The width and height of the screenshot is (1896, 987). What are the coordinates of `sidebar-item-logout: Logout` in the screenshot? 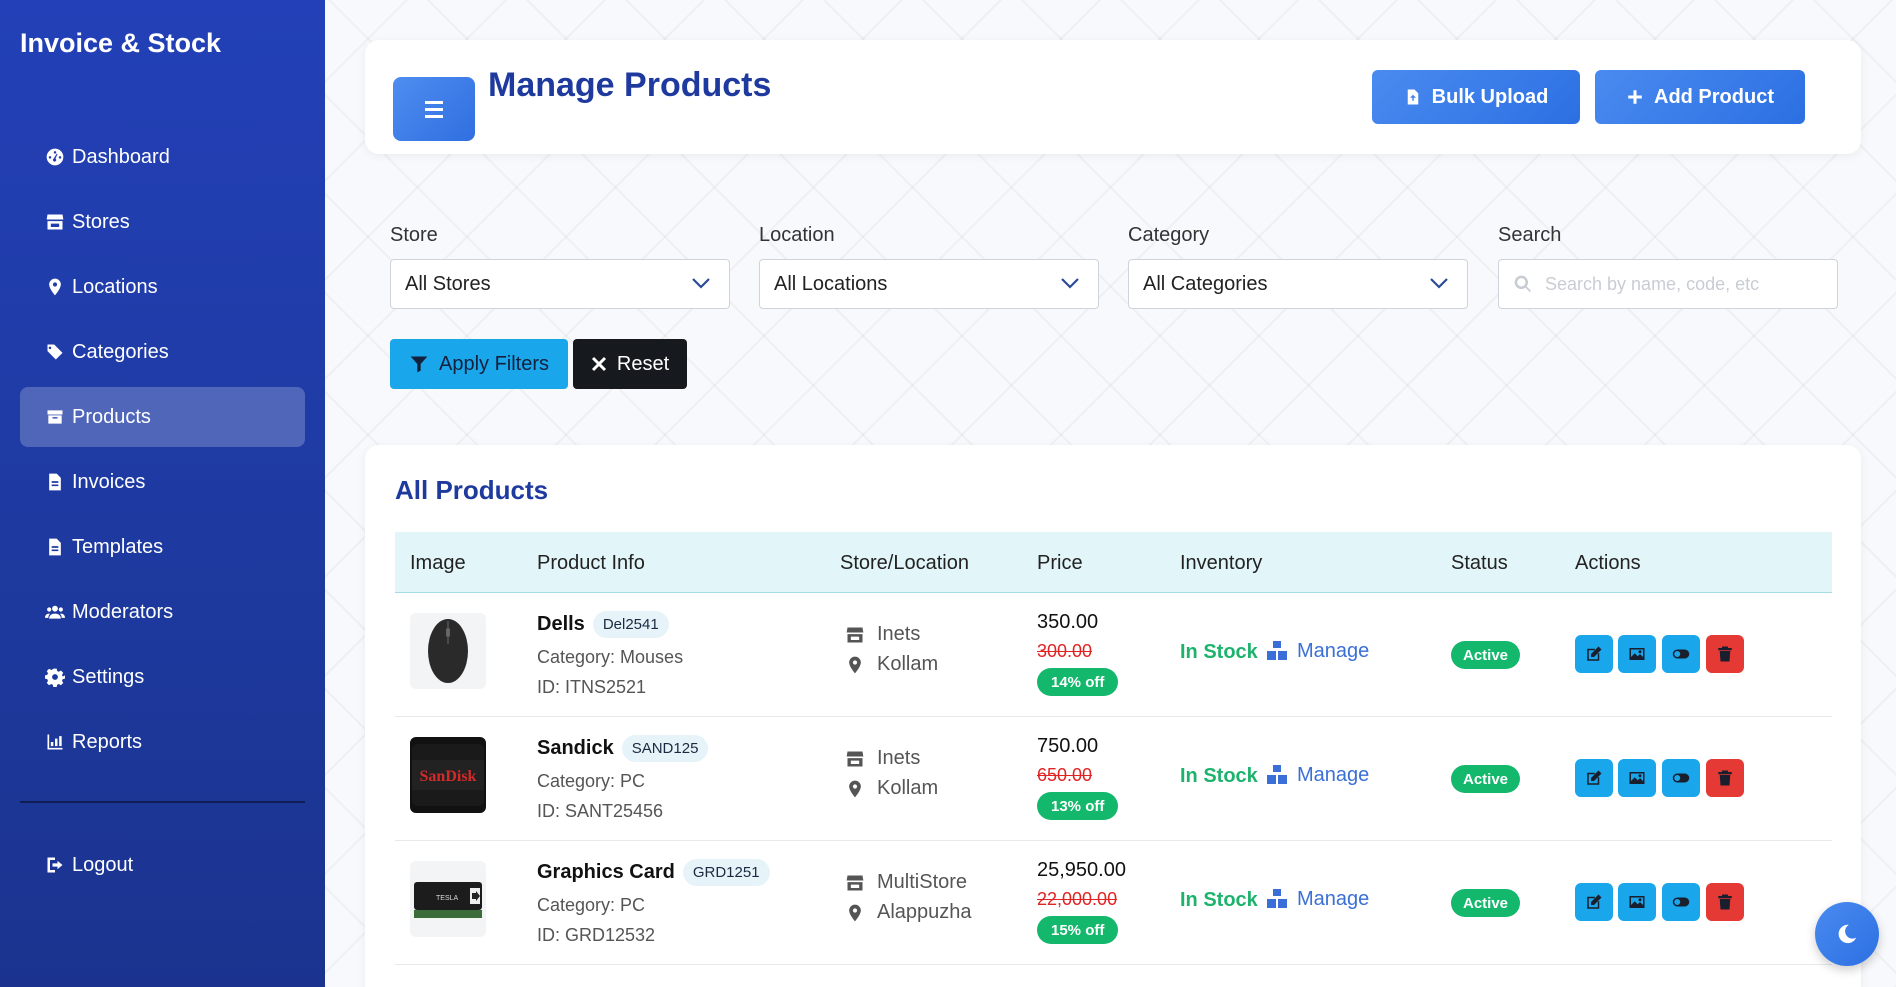 It's located at (162, 865).